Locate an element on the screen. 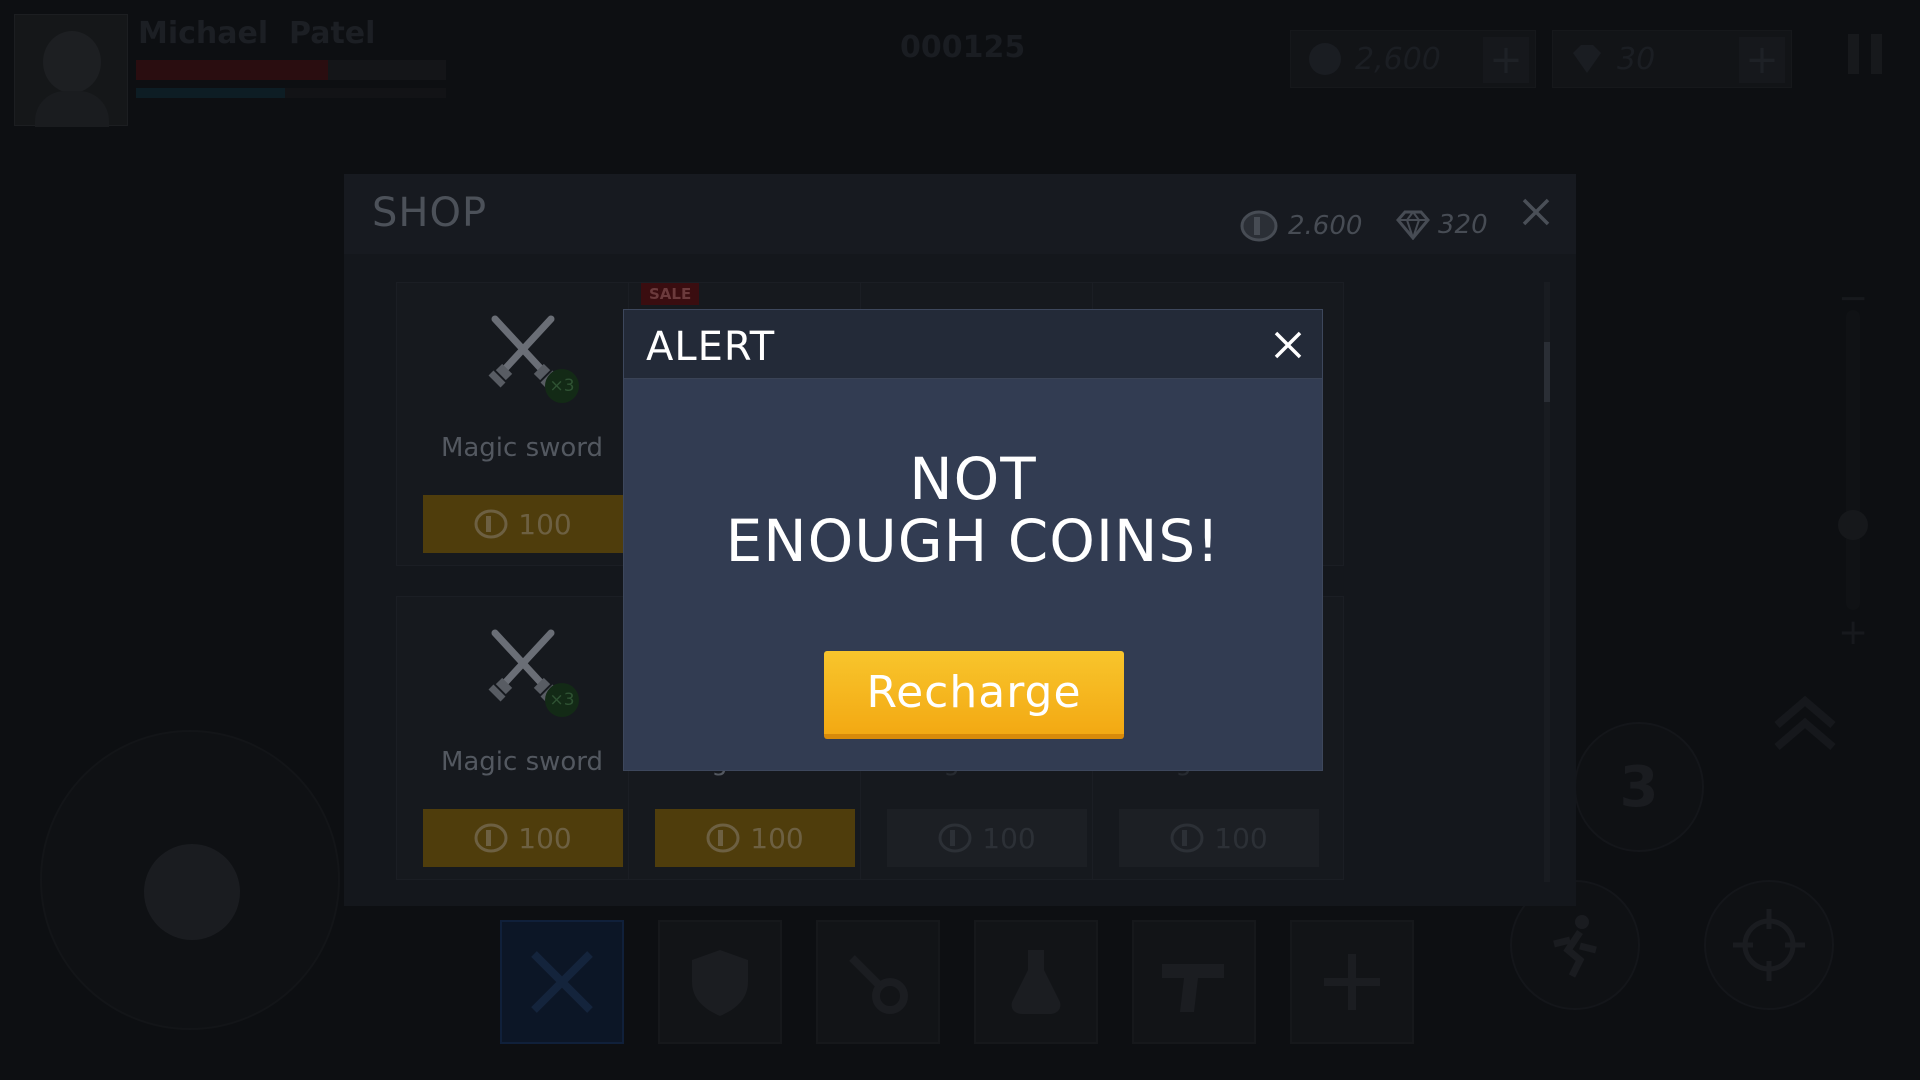  potion-icon is located at coordinates (1036, 982).